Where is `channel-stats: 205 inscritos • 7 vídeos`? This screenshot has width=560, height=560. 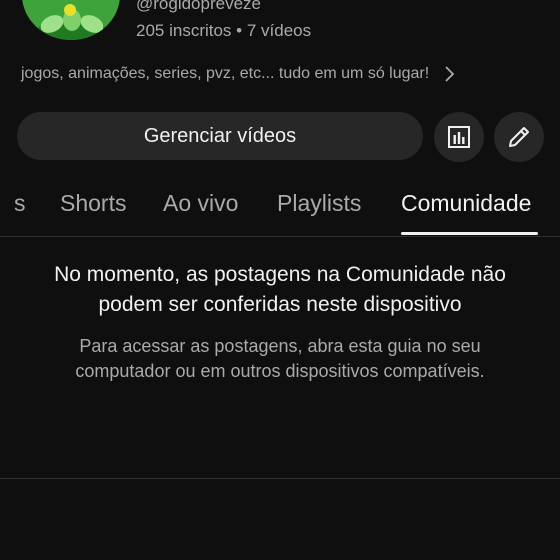
channel-stats: 205 inscritos • 7 vídeos is located at coordinates (224, 30).